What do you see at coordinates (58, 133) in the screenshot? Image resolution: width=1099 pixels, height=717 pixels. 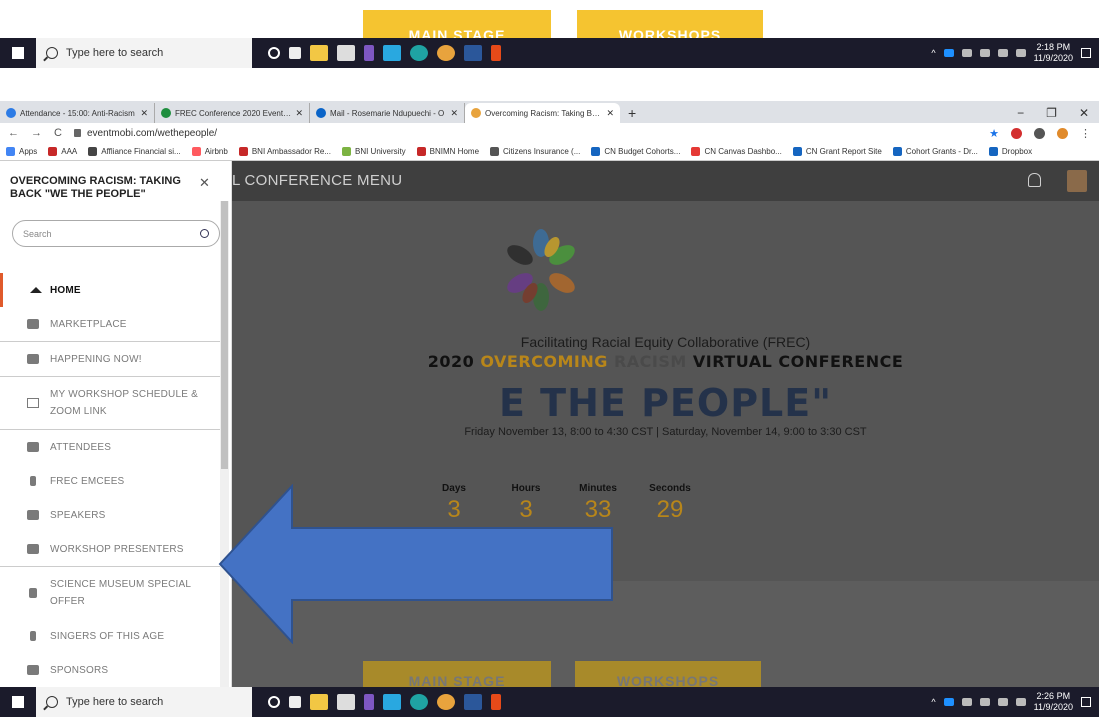 I see `reload-icon: C` at bounding box center [58, 133].